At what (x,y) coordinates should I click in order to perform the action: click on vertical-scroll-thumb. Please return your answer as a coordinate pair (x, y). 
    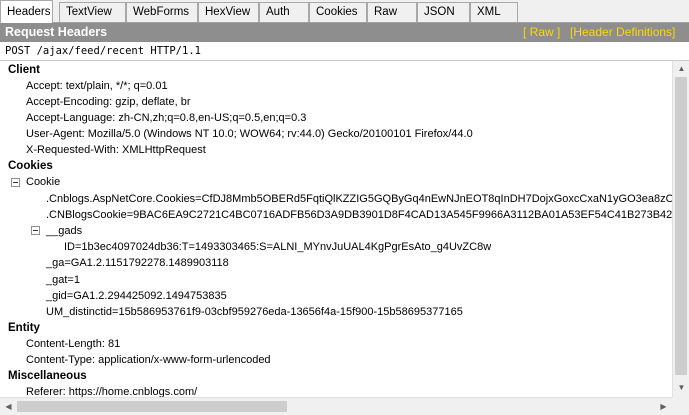
    Looking at the image, I should click on (681, 226).